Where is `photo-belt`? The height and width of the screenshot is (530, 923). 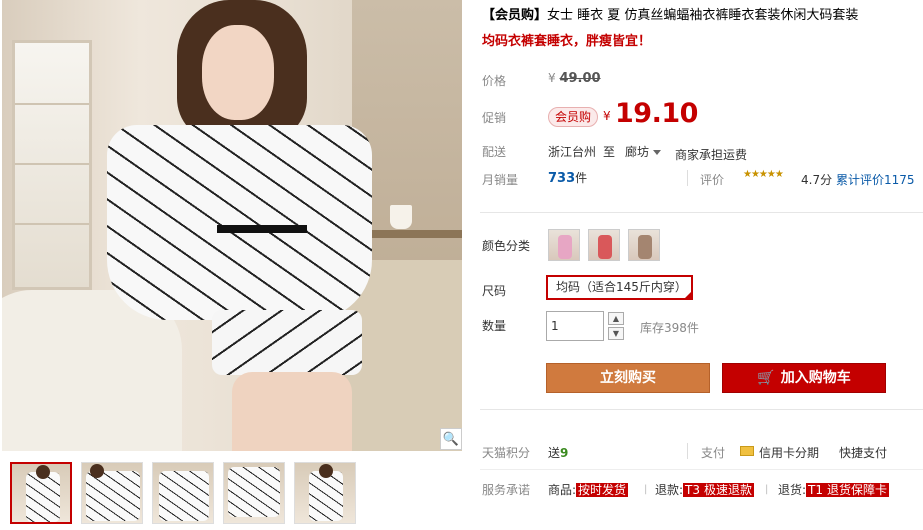 photo-belt is located at coordinates (262, 229).